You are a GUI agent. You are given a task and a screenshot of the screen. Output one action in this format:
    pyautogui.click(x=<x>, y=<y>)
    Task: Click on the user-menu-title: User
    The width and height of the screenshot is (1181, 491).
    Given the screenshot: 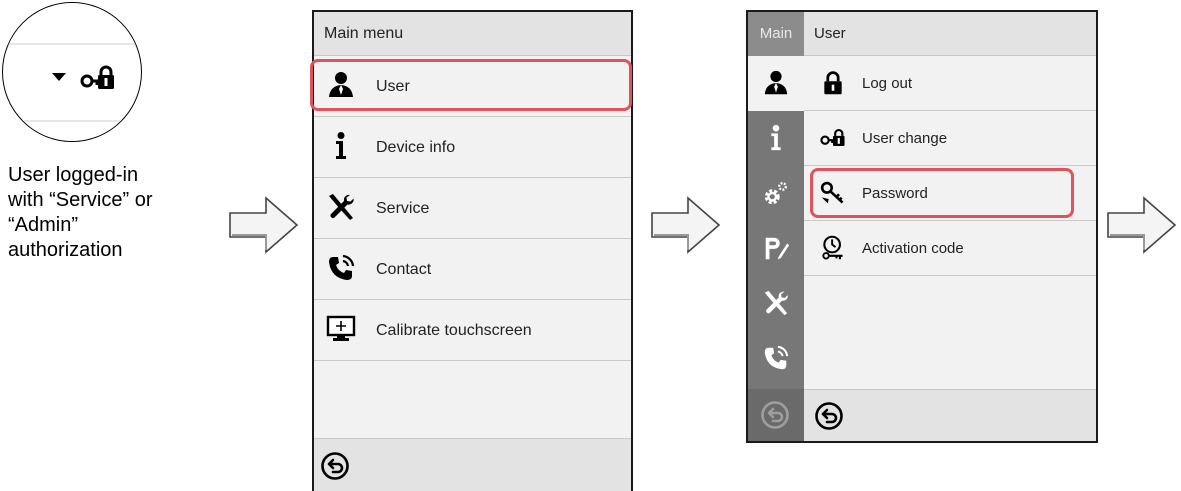 What is the action you would take?
    pyautogui.click(x=950, y=34)
    